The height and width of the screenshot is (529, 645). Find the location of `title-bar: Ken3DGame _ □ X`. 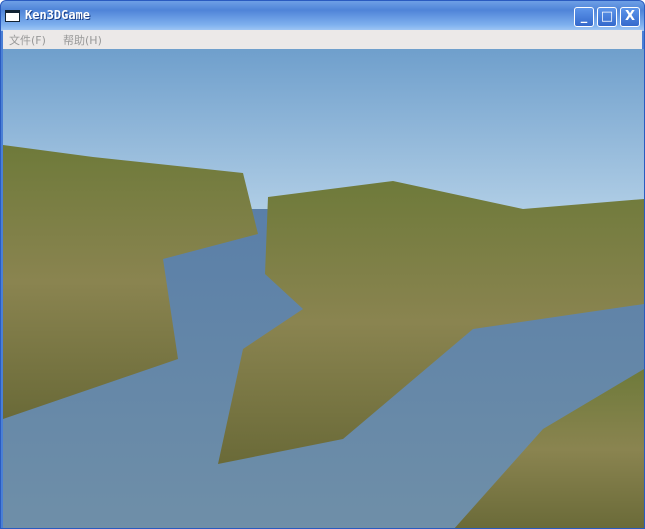

title-bar: Ken3DGame _ □ X is located at coordinates (322, 16).